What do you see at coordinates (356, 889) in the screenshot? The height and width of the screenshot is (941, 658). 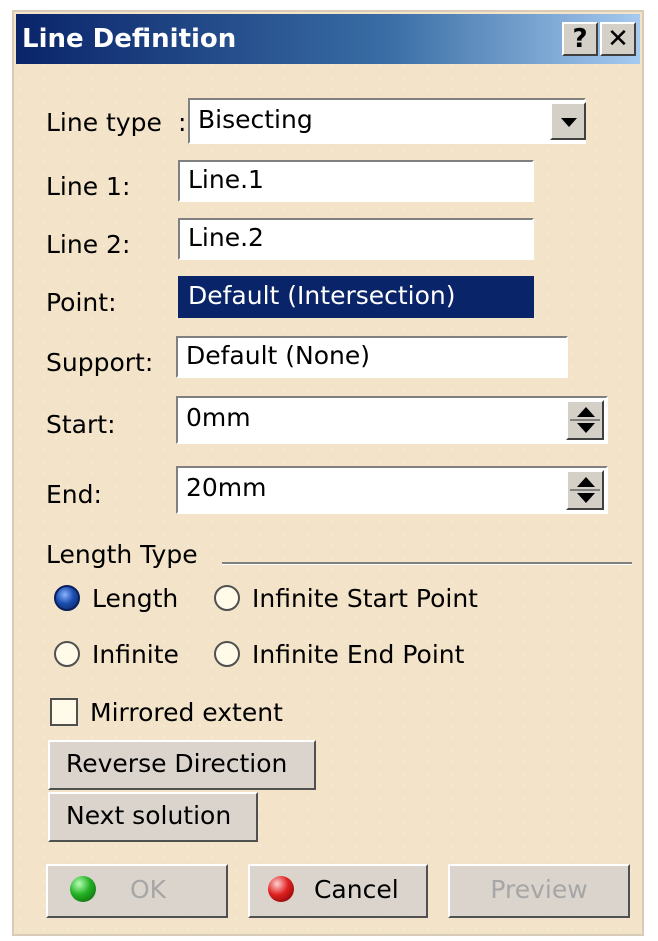 I see `cancel-label: Cancel` at bounding box center [356, 889].